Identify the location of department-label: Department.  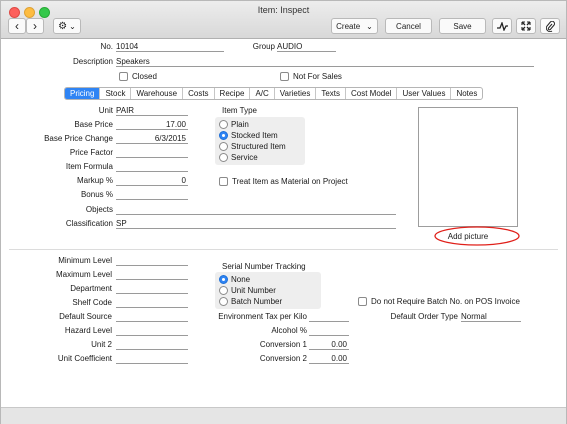
(91, 288).